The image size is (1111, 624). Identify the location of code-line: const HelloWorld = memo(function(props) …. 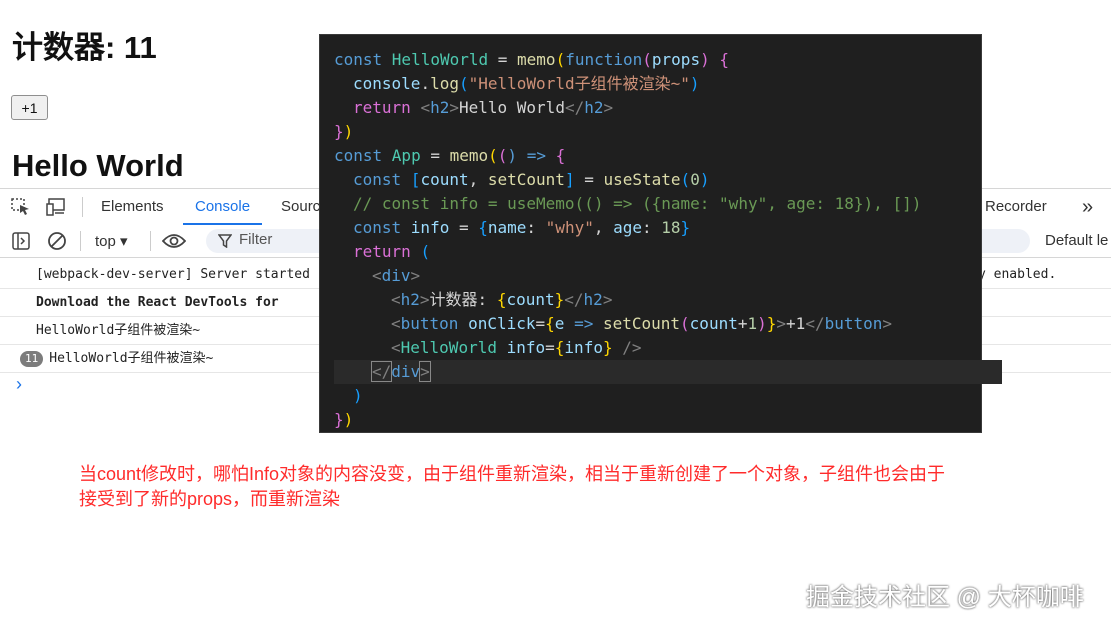
(531, 59).